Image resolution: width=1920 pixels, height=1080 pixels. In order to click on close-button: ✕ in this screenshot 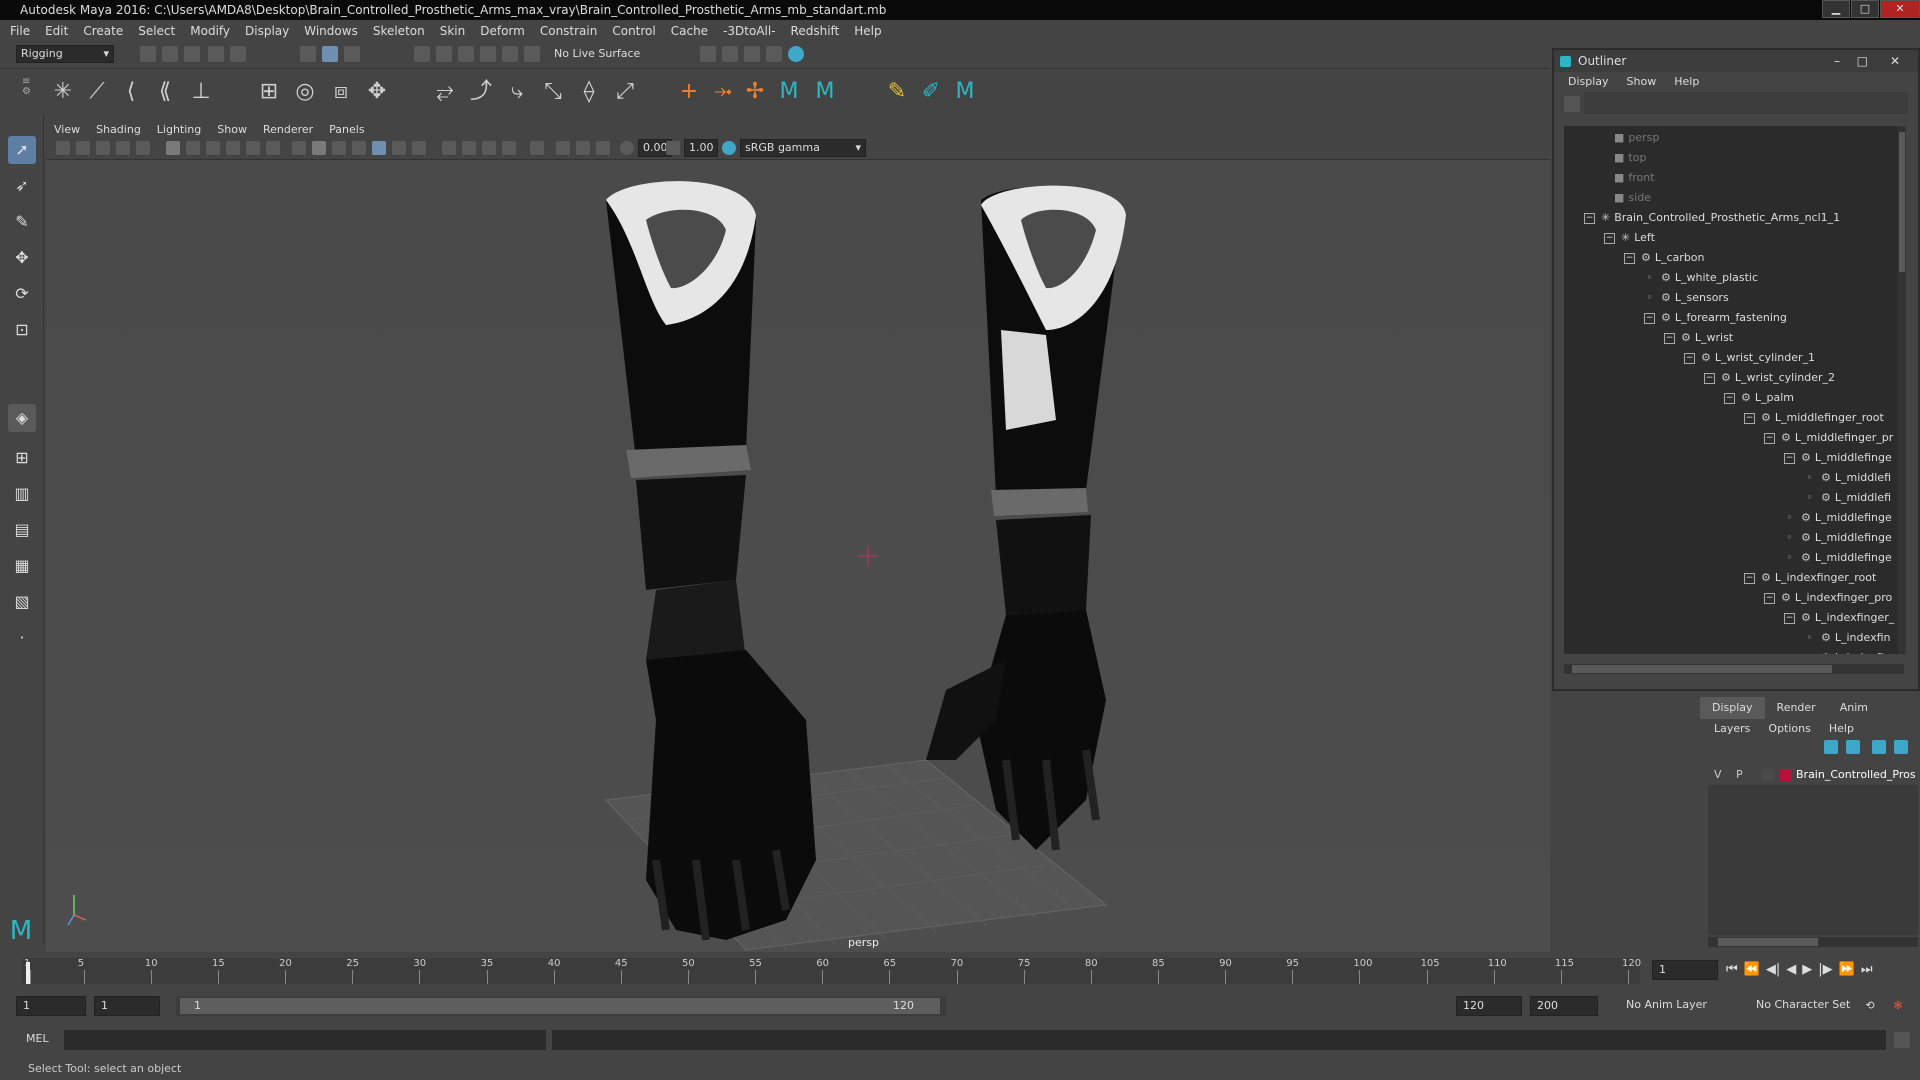, I will do `click(1900, 9)`.